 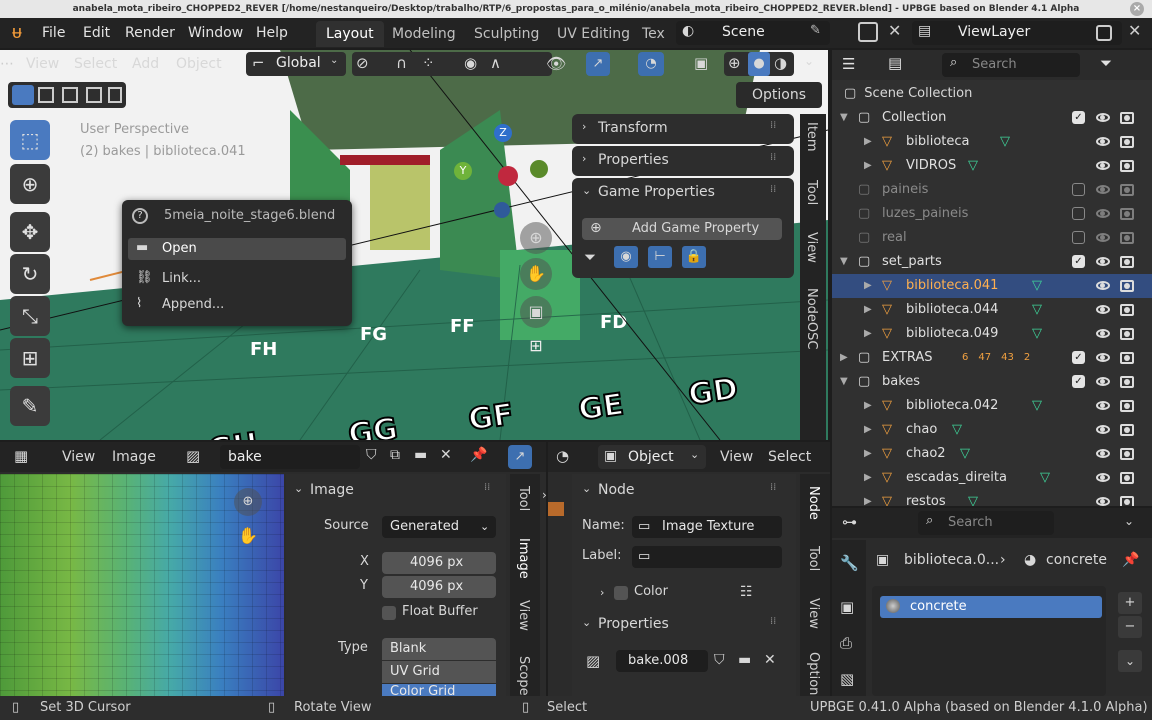 What do you see at coordinates (150, 33) in the screenshot?
I see `menu-render: Render` at bounding box center [150, 33].